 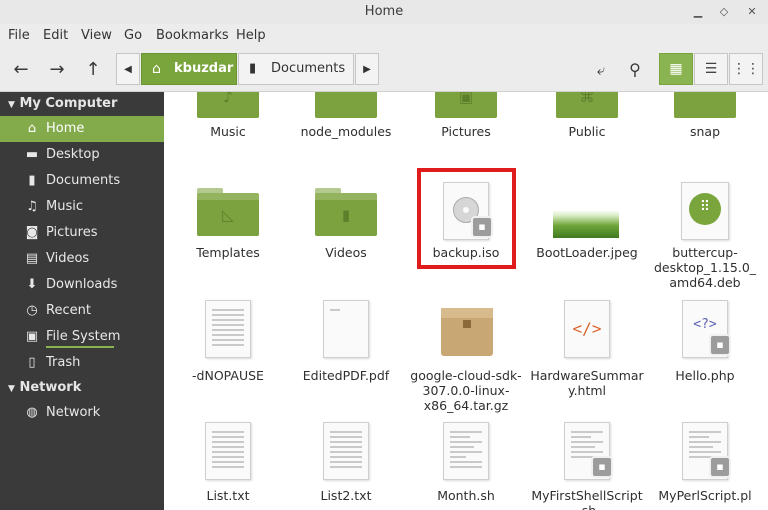 What do you see at coordinates (705, 375) in the screenshot?
I see `file-label: Hello.php` at bounding box center [705, 375].